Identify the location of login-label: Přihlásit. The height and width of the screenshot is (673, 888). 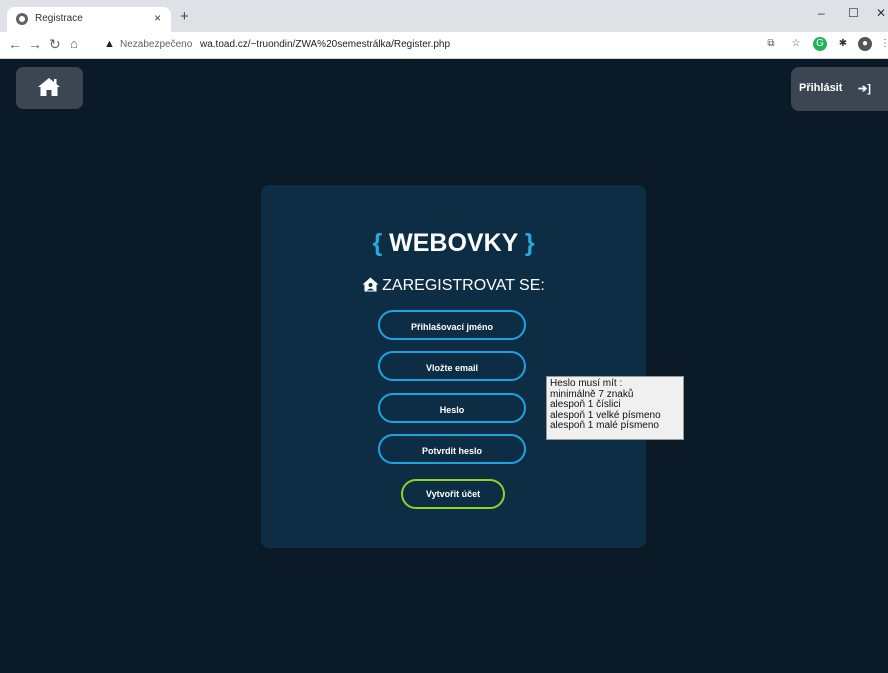
(821, 88).